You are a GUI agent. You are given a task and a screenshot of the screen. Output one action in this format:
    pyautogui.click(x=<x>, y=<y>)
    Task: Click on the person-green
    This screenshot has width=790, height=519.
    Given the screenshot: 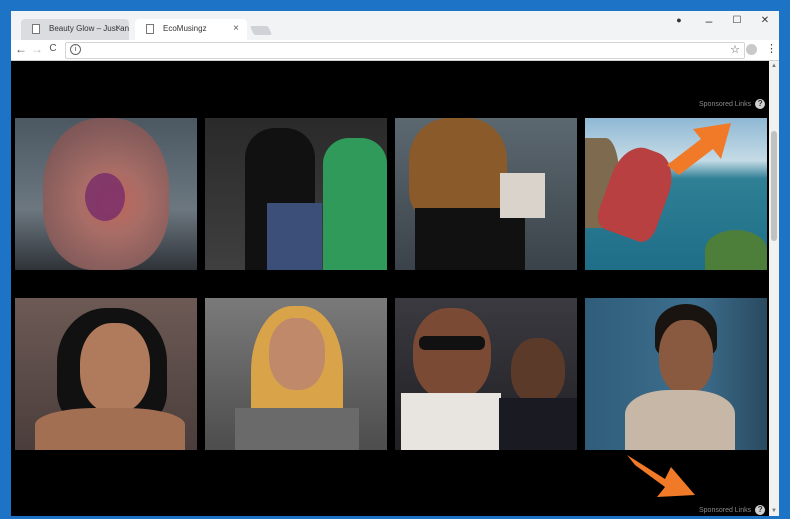 What is the action you would take?
    pyautogui.click(x=355, y=204)
    